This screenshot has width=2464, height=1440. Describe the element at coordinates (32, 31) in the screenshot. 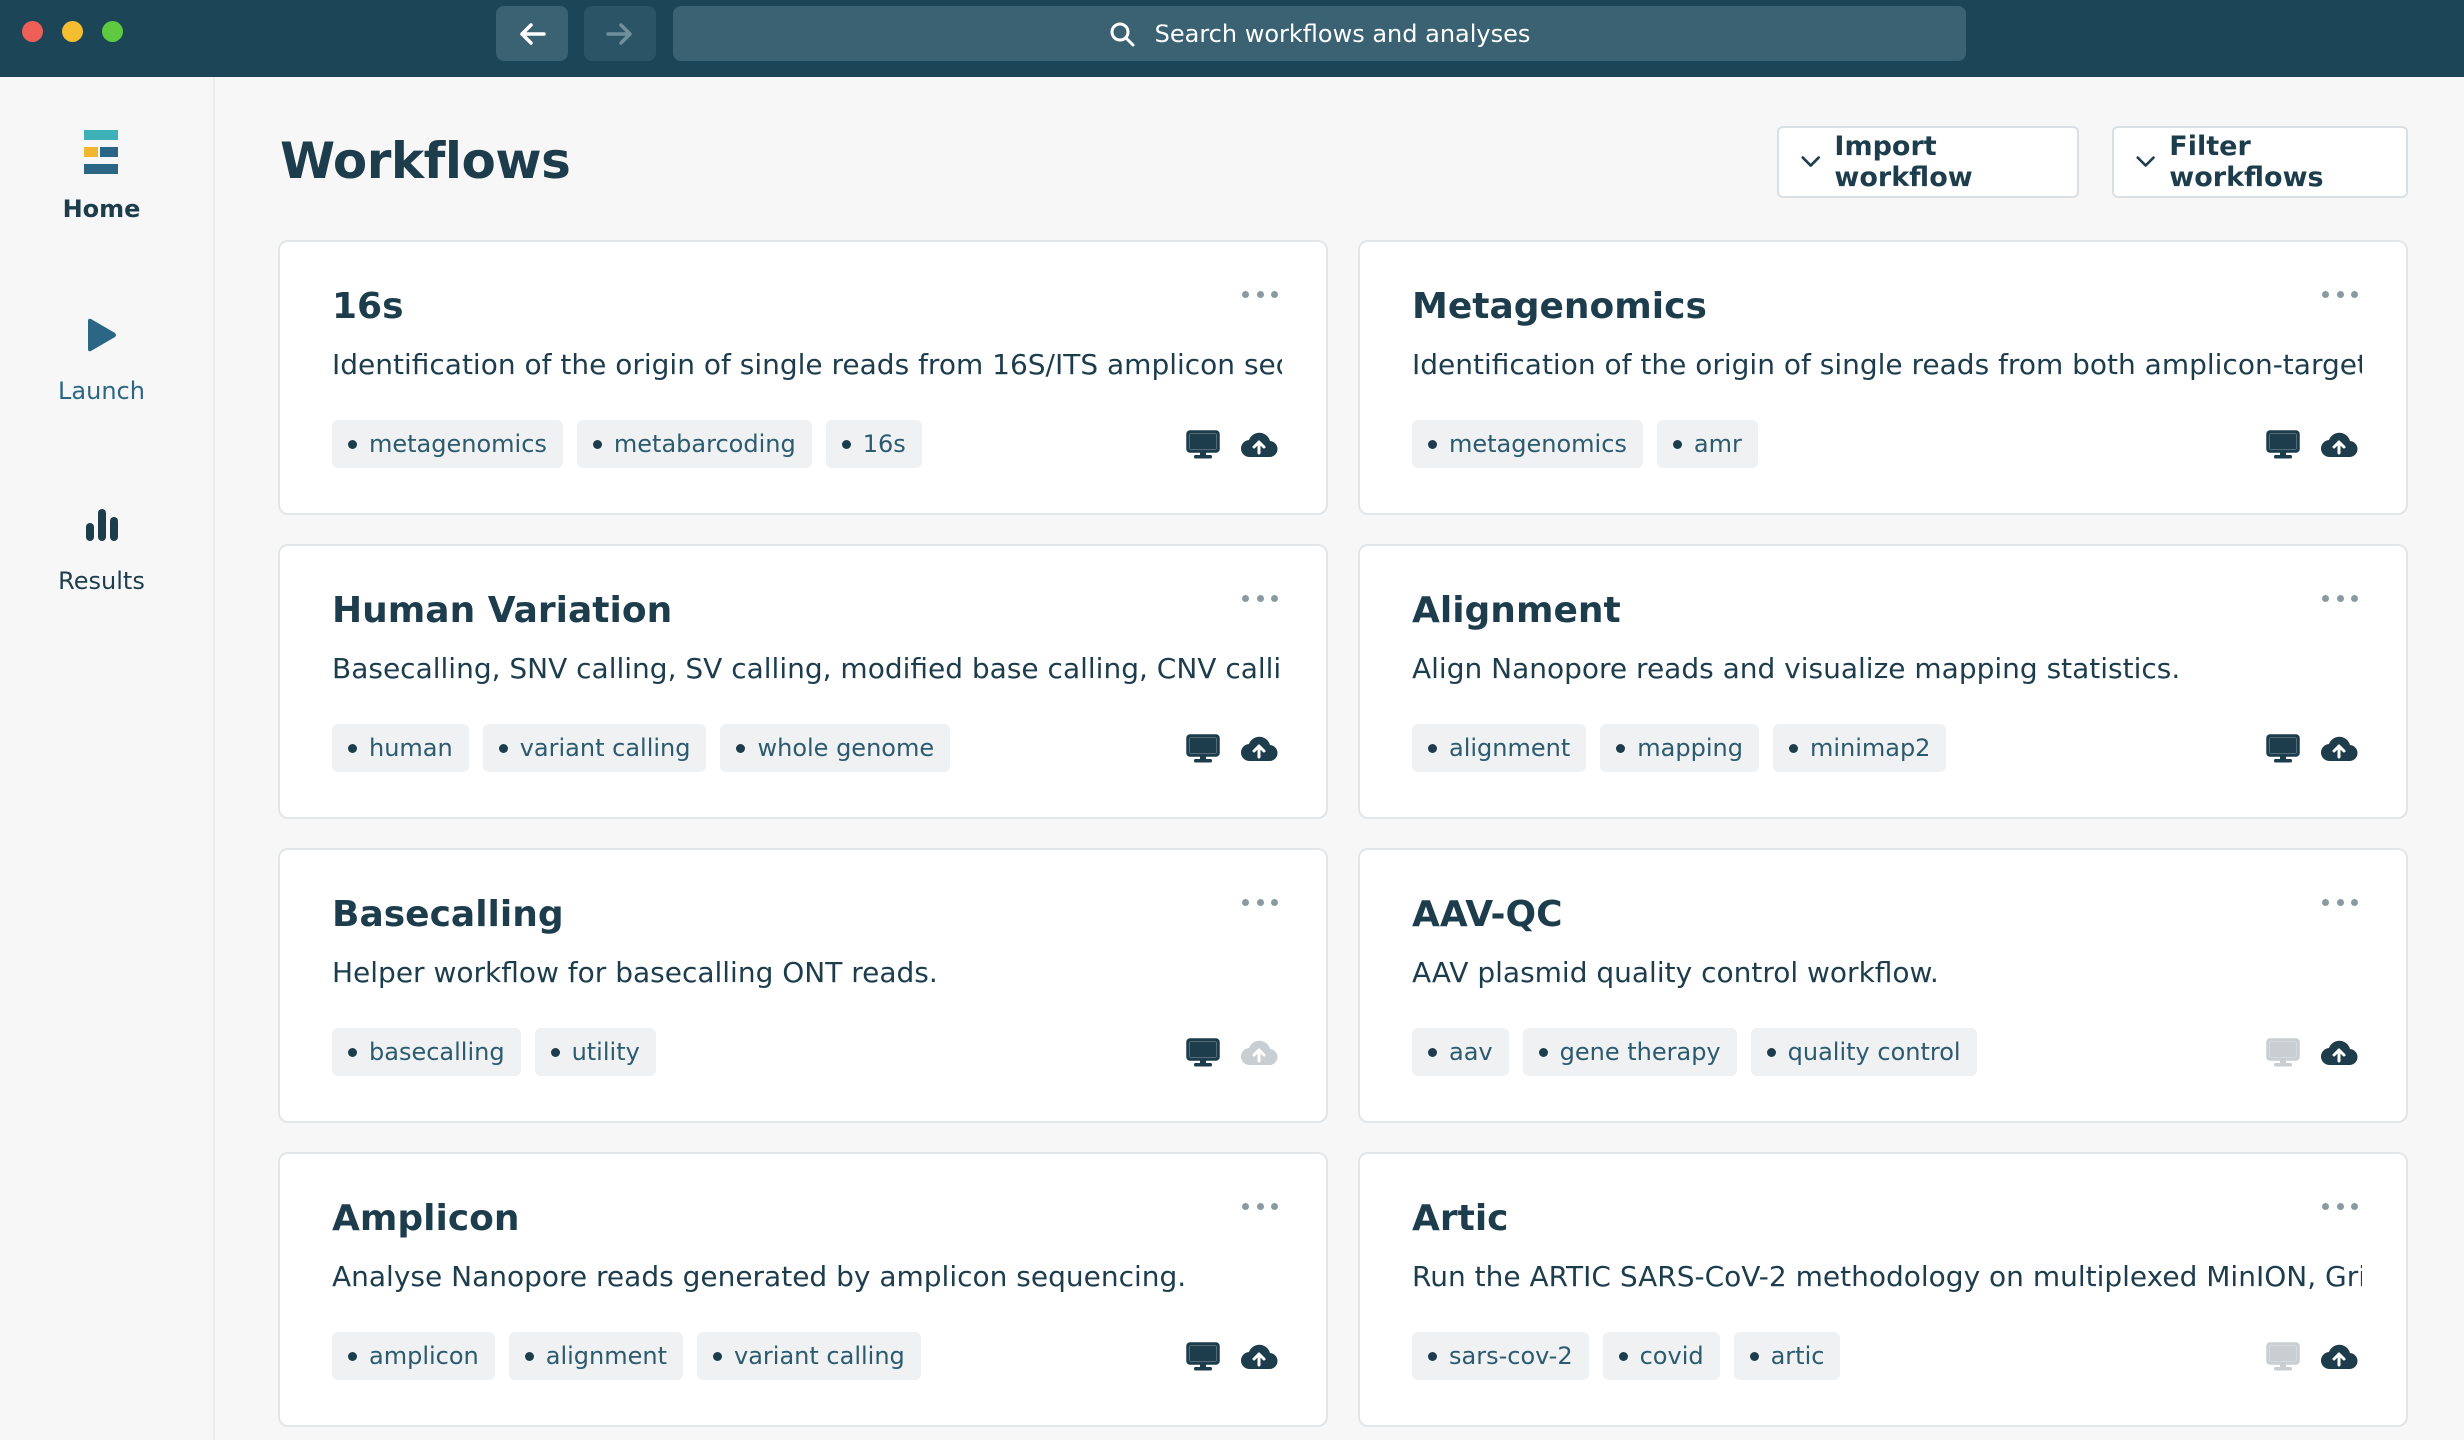

I see `window-close-button` at that location.